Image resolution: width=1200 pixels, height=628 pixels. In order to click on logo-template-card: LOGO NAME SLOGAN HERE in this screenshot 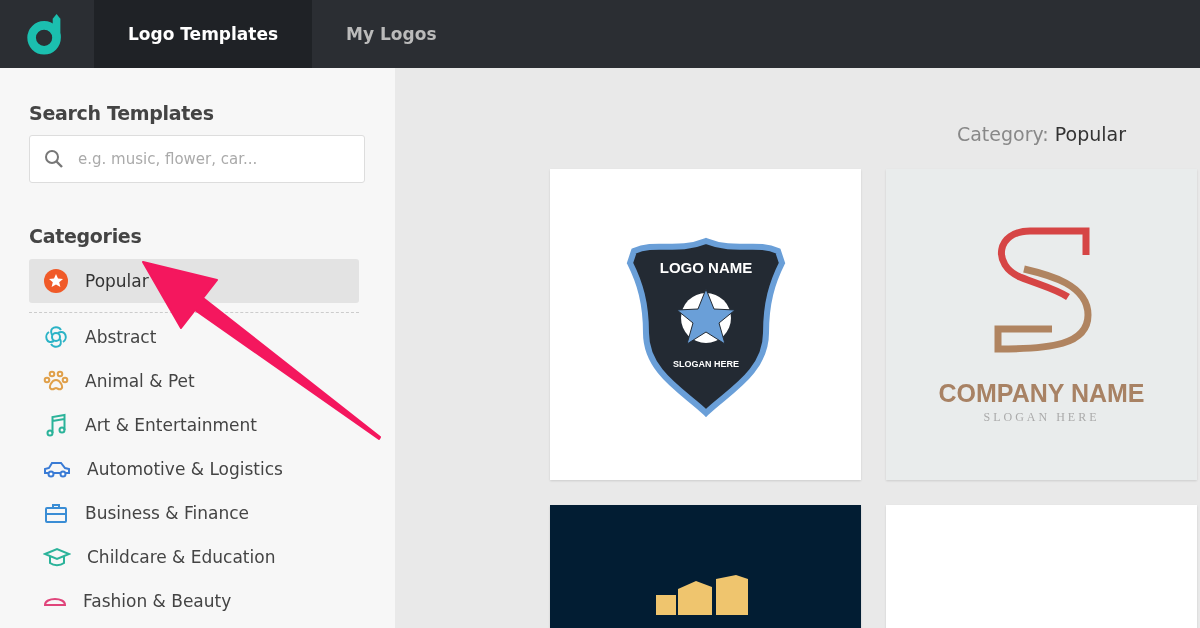, I will do `click(705, 324)`.